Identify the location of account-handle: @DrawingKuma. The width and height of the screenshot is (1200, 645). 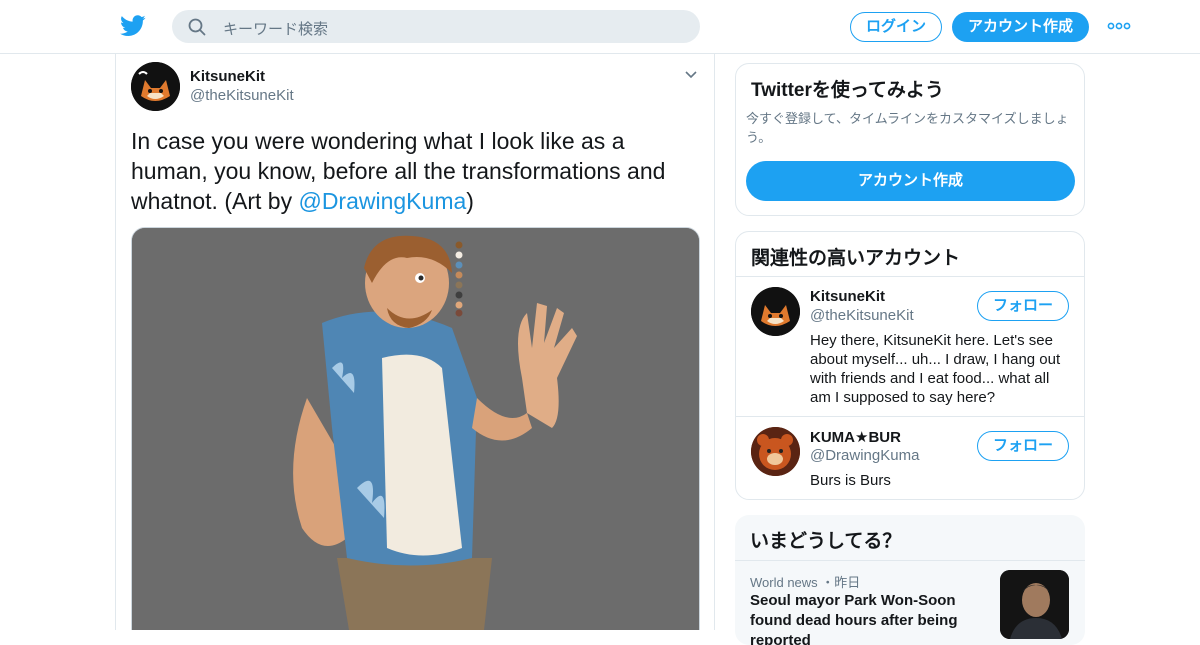
(864, 455).